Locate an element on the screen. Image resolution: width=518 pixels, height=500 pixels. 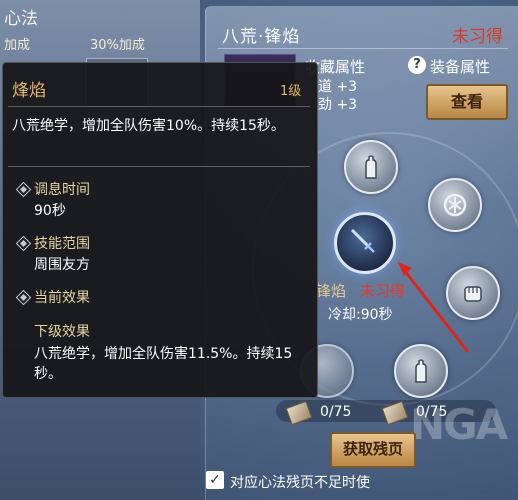
tooltip-range-label: 技能范围 is located at coordinates (62, 244).